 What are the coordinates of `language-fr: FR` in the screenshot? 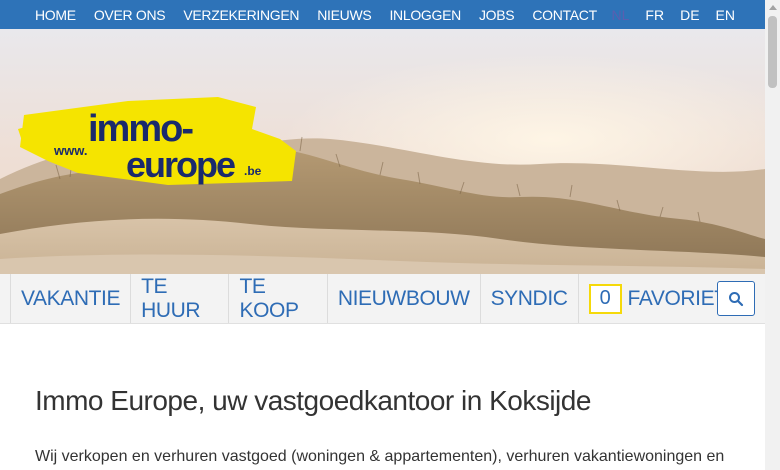 It's located at (654, 15).